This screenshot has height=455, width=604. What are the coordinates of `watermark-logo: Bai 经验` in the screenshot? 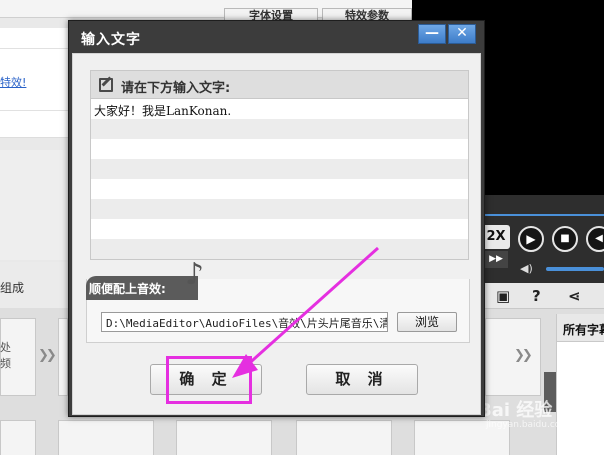 It's located at (515, 410).